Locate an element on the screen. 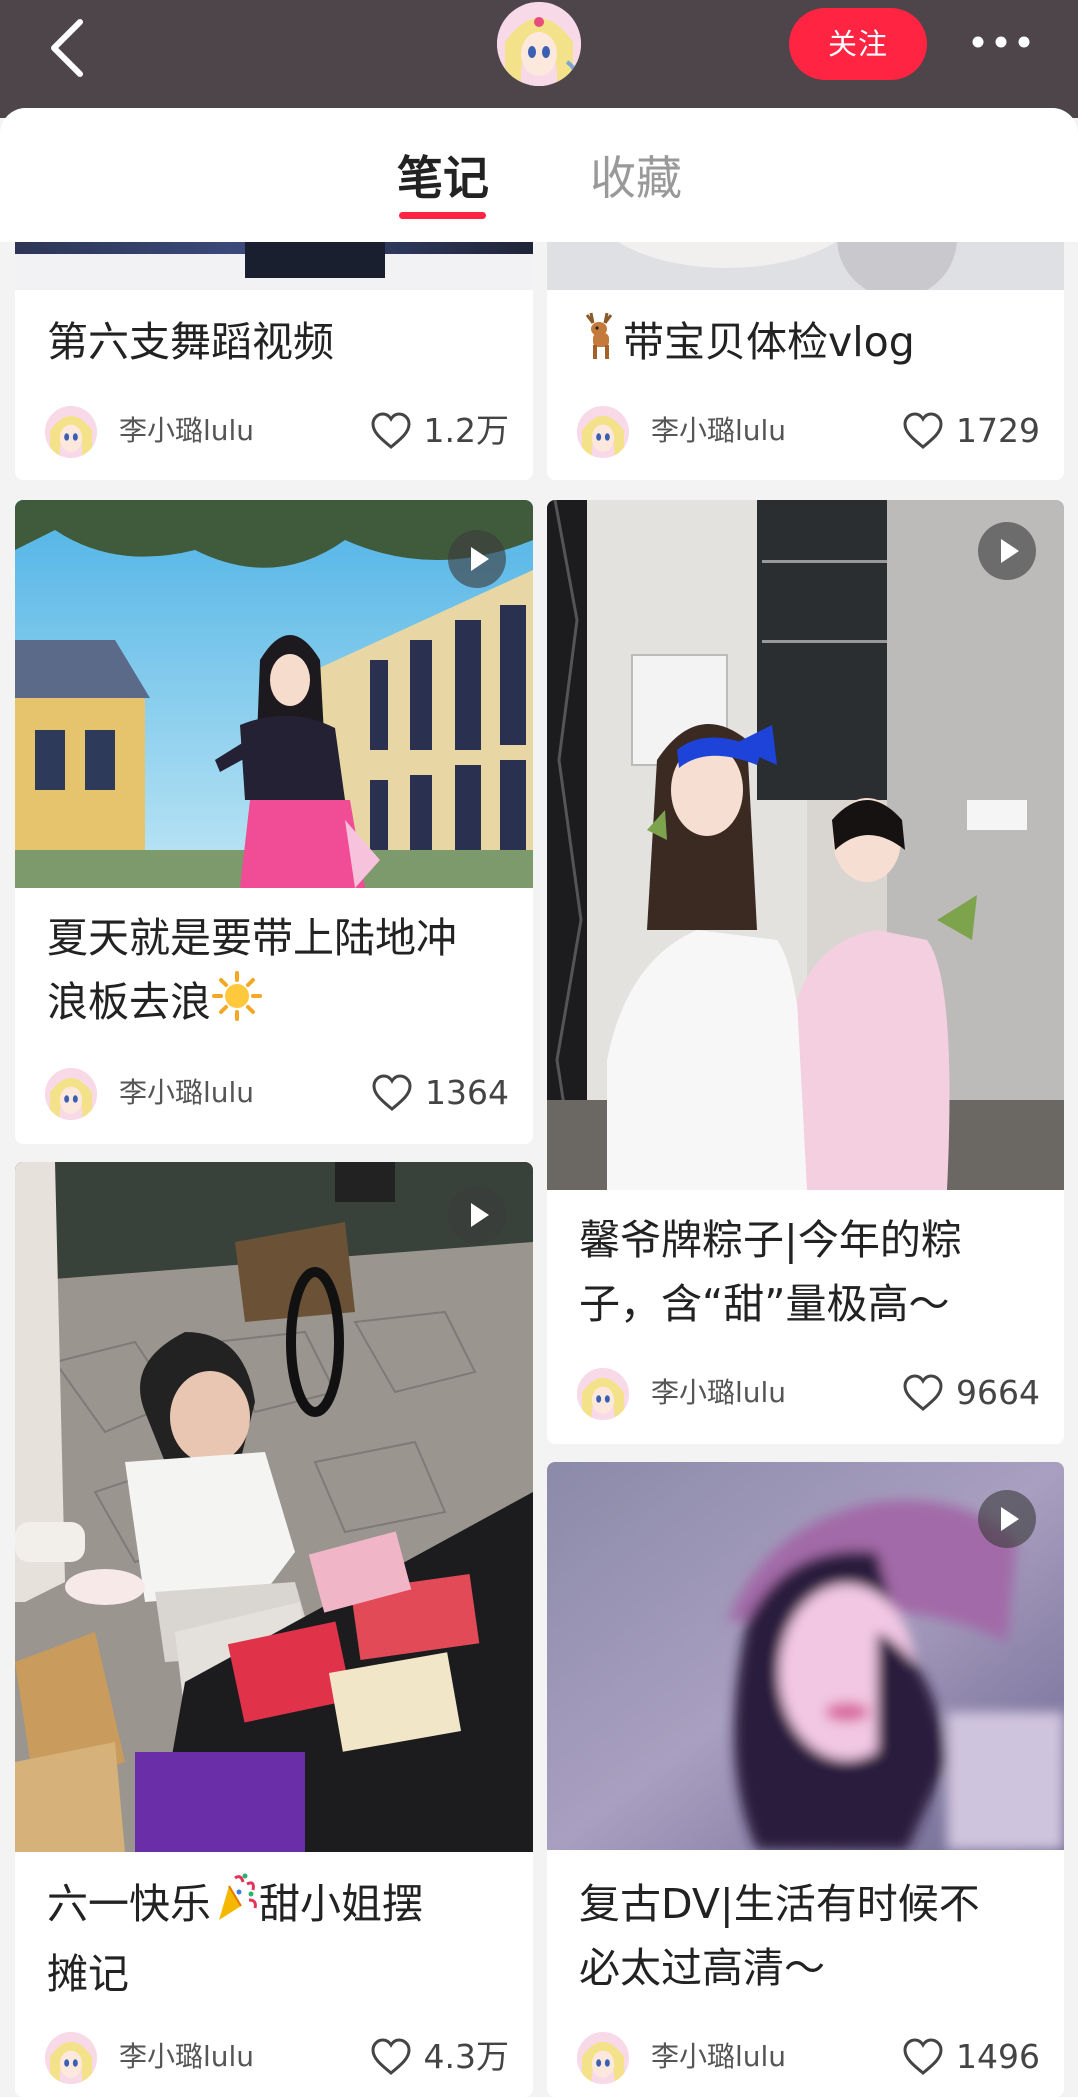 This screenshot has width=1078, height=2097. note-title-line1: 馨爷牌粽子|今年的粽 is located at coordinates (770, 1240).